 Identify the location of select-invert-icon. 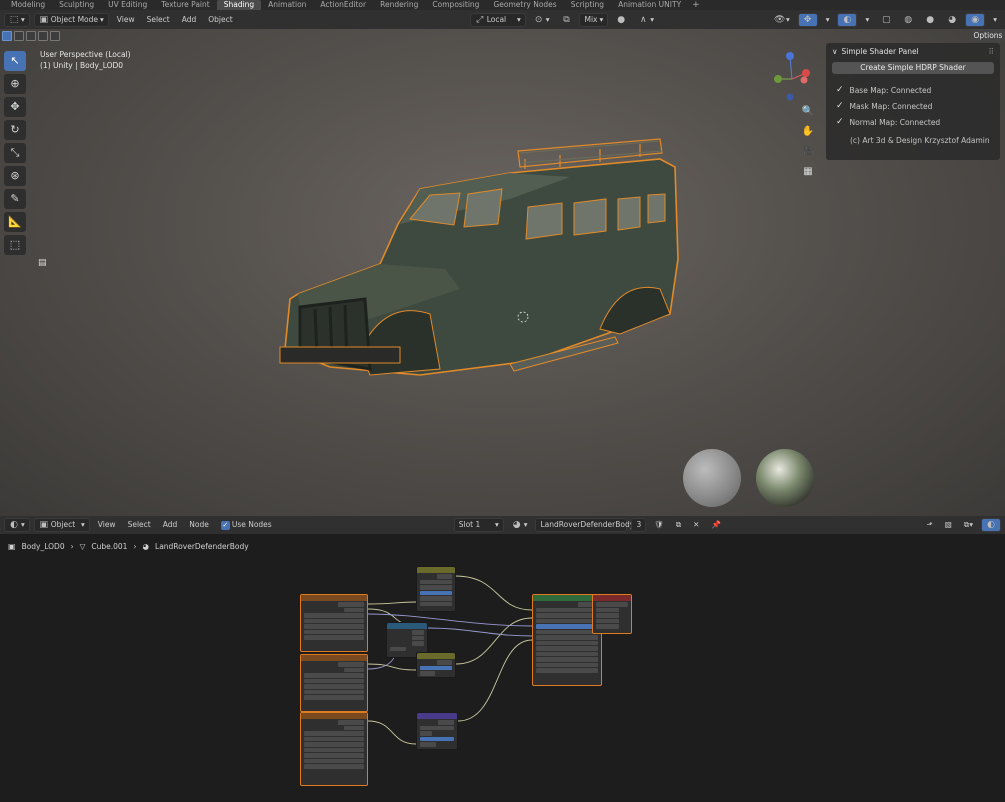
(43, 36).